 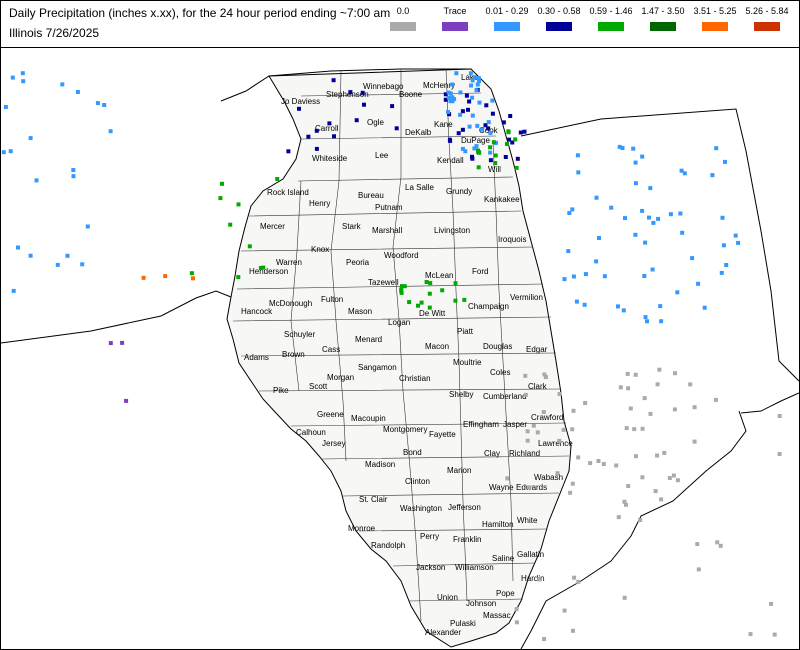 I want to click on county-label: Adams, so click(x=256, y=357).